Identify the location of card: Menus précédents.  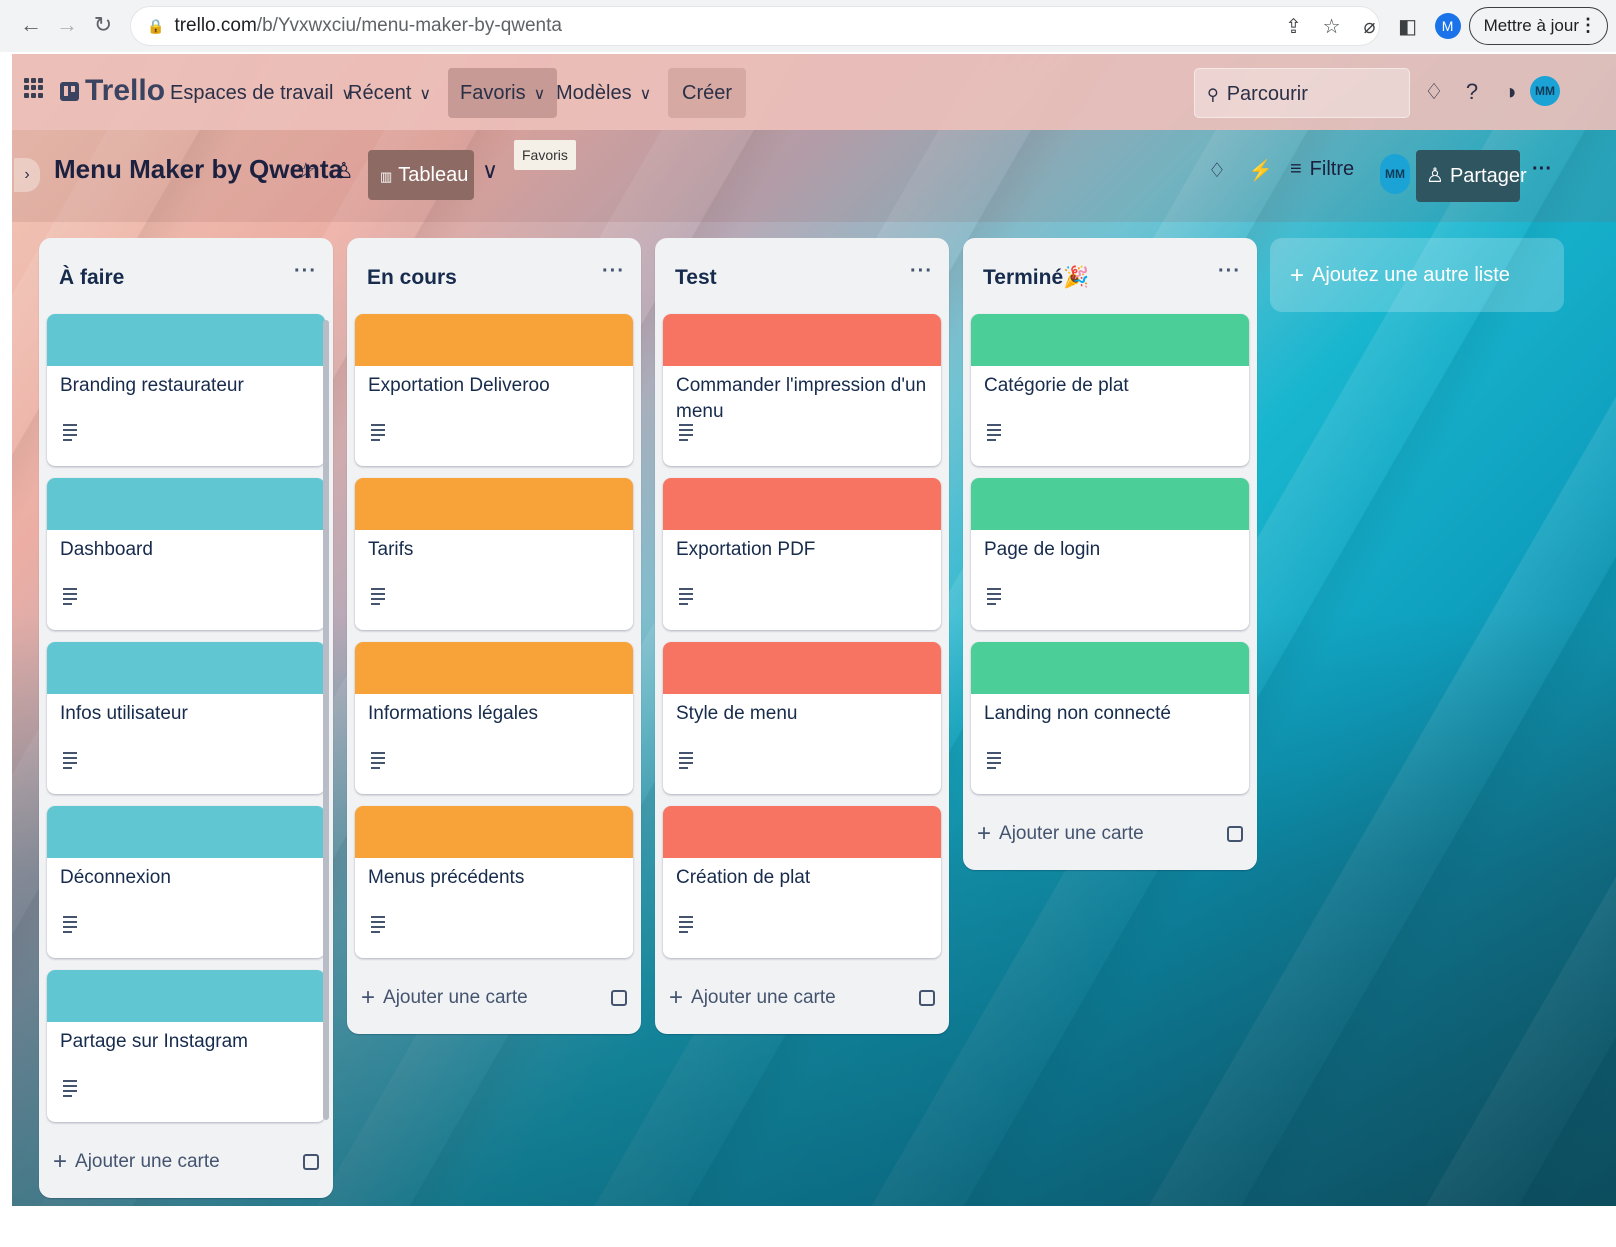
(494, 882).